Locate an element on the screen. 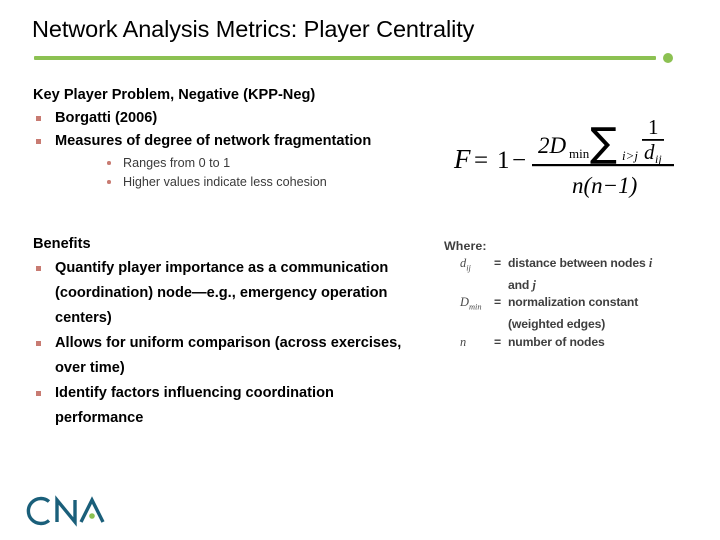 This screenshot has height=540, width=720. logo-dot-icon is located at coordinates (92, 516).